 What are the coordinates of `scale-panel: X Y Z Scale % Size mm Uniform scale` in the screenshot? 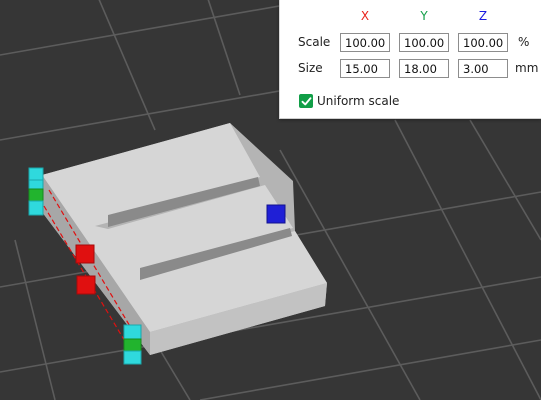 It's located at (410, 59).